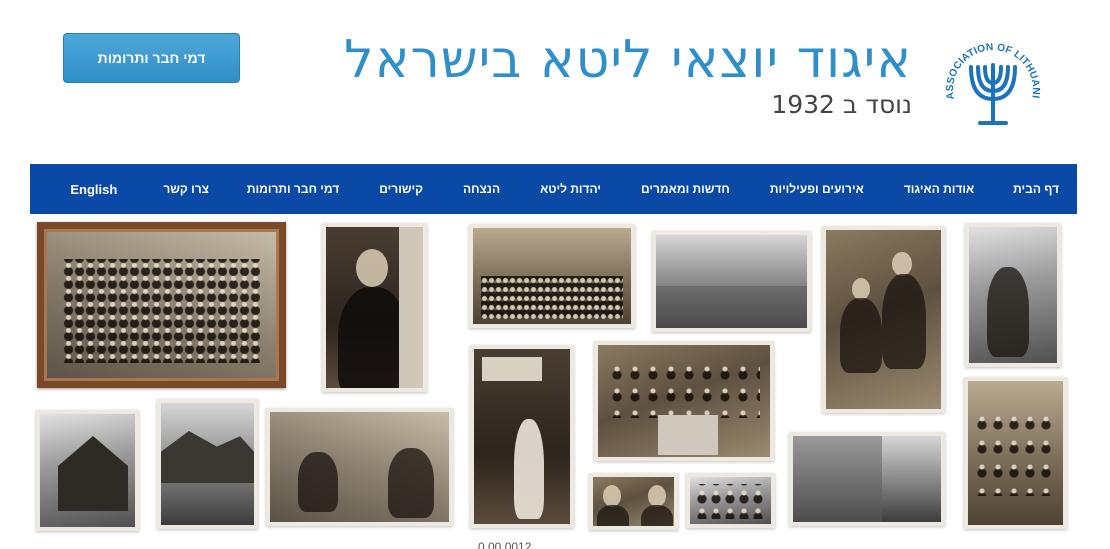  Describe the element at coordinates (359, 467) in the screenshot. I see `workshop-photo` at that location.